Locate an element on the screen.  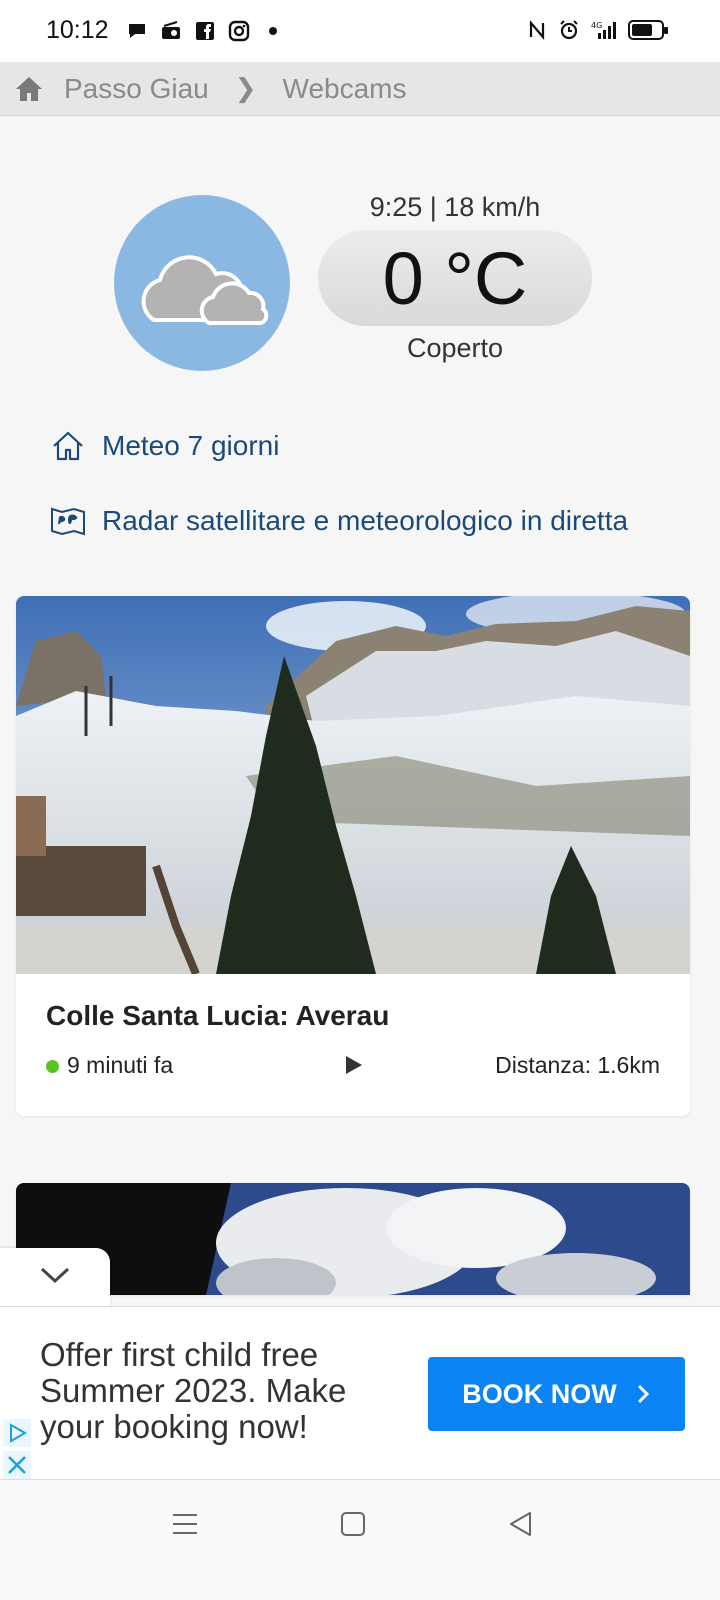
weather-icon-circle is located at coordinates (202, 283).